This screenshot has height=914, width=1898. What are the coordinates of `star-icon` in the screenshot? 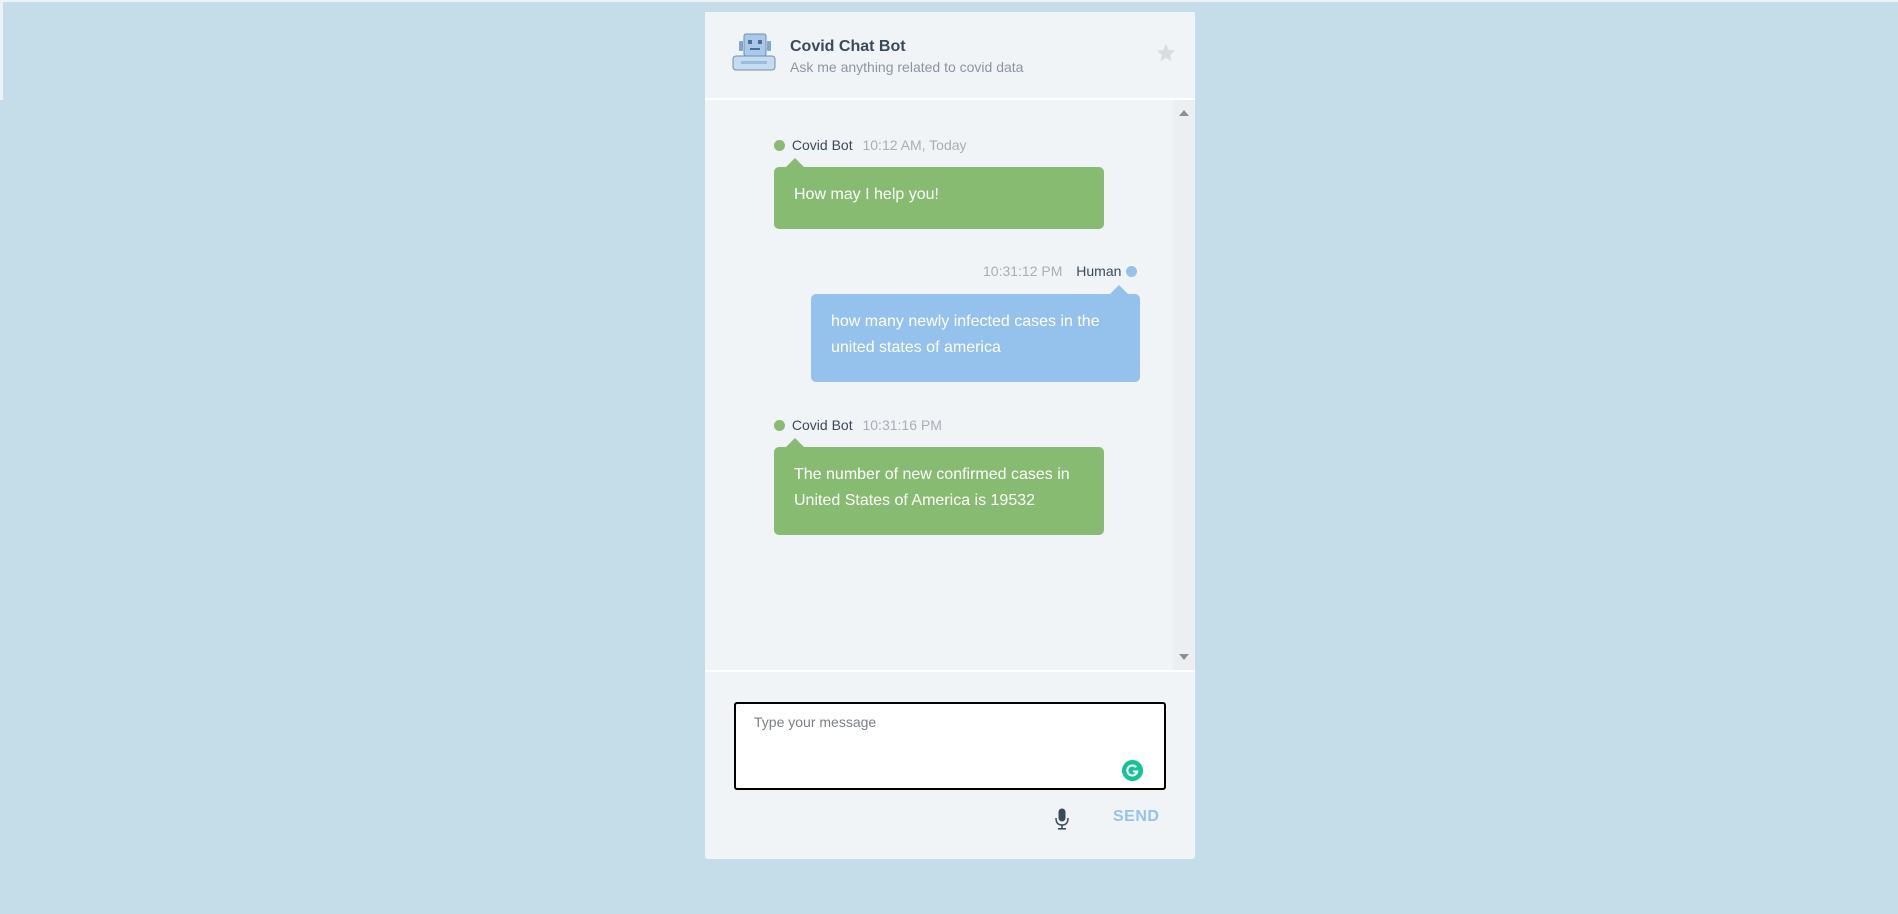 It's located at (1166, 53).